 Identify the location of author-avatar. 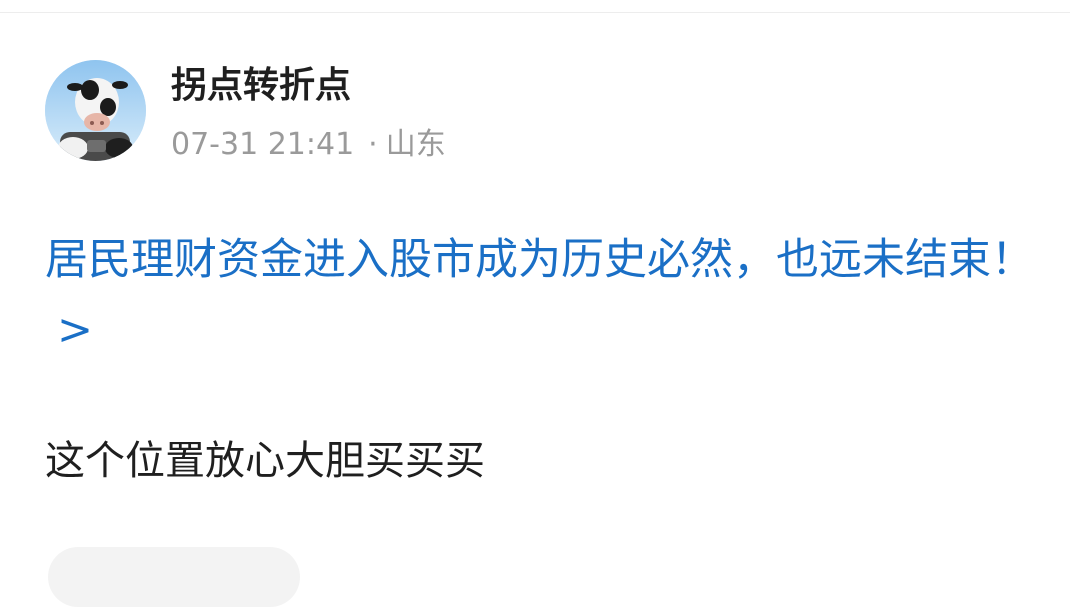
(95, 110).